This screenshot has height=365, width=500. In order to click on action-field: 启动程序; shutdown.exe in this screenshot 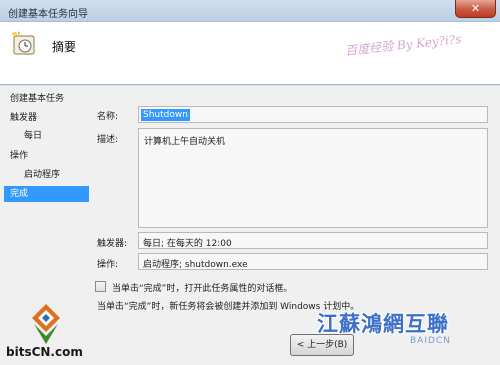, I will do `click(313, 261)`.